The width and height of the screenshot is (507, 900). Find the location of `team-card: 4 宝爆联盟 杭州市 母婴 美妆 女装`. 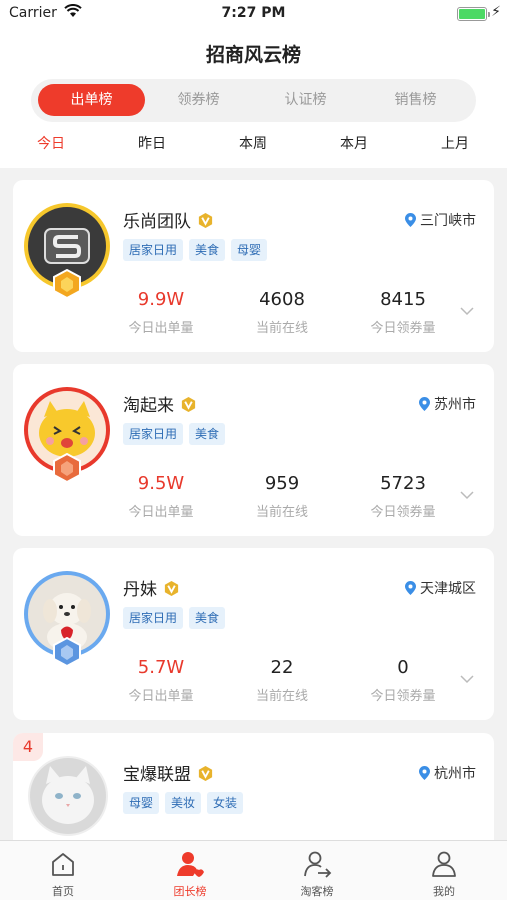

team-card: 4 宝爆联盟 杭州市 母婴 美妆 女装 is located at coordinates (253, 786).